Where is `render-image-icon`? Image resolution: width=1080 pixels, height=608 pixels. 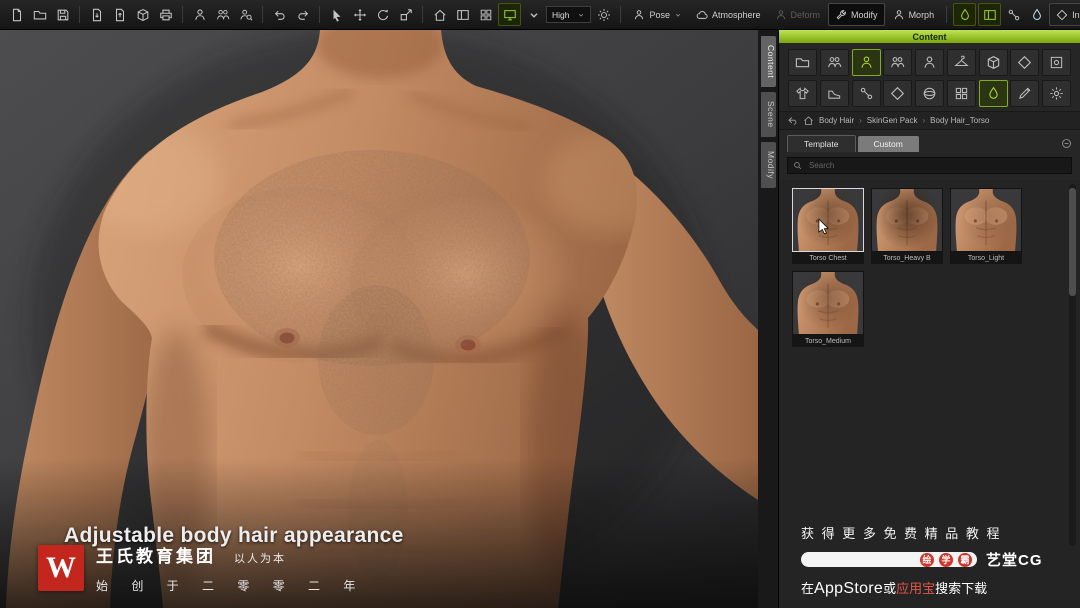 render-image-icon is located at coordinates (165, 14).